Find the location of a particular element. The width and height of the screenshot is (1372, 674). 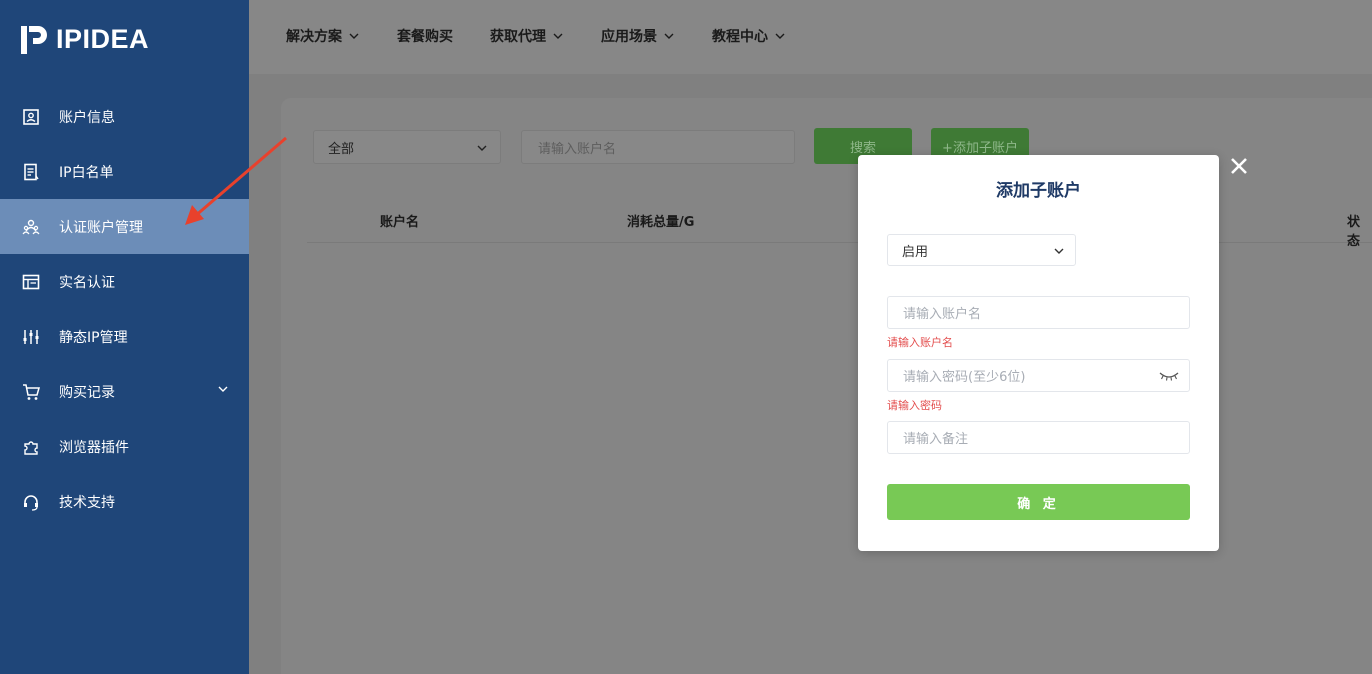

topnav-get-proxy: 获取代理 is located at coordinates (527, 36).